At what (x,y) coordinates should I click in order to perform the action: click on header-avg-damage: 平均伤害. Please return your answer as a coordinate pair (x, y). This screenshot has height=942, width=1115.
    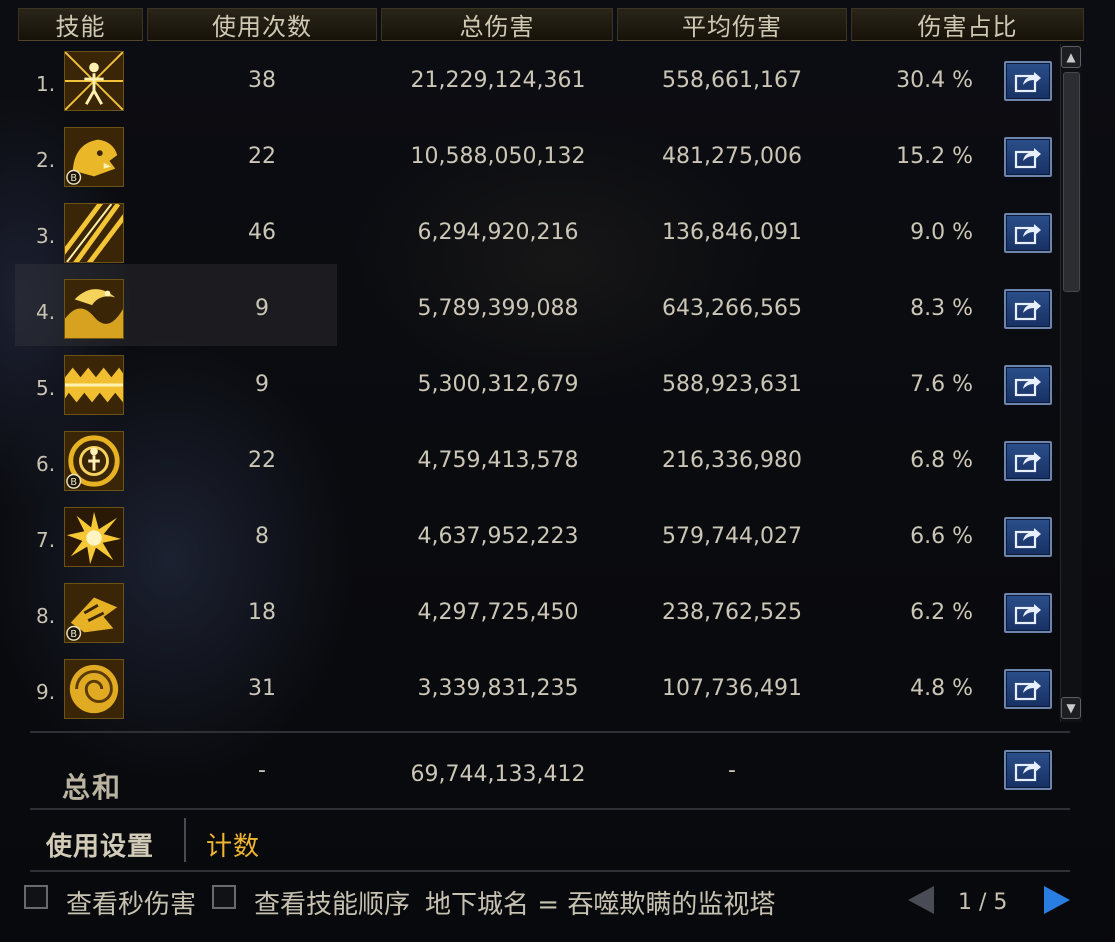
    Looking at the image, I should click on (732, 24).